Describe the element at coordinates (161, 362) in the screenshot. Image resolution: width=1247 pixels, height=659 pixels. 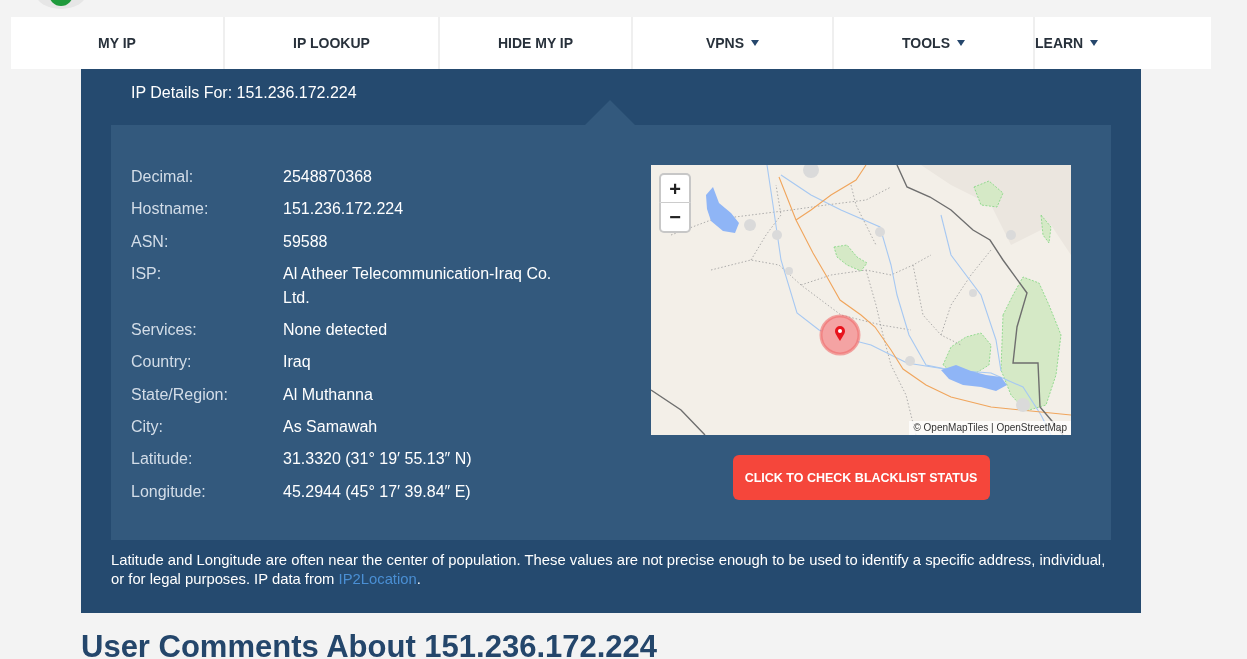
I see `field-label: Country:` at that location.